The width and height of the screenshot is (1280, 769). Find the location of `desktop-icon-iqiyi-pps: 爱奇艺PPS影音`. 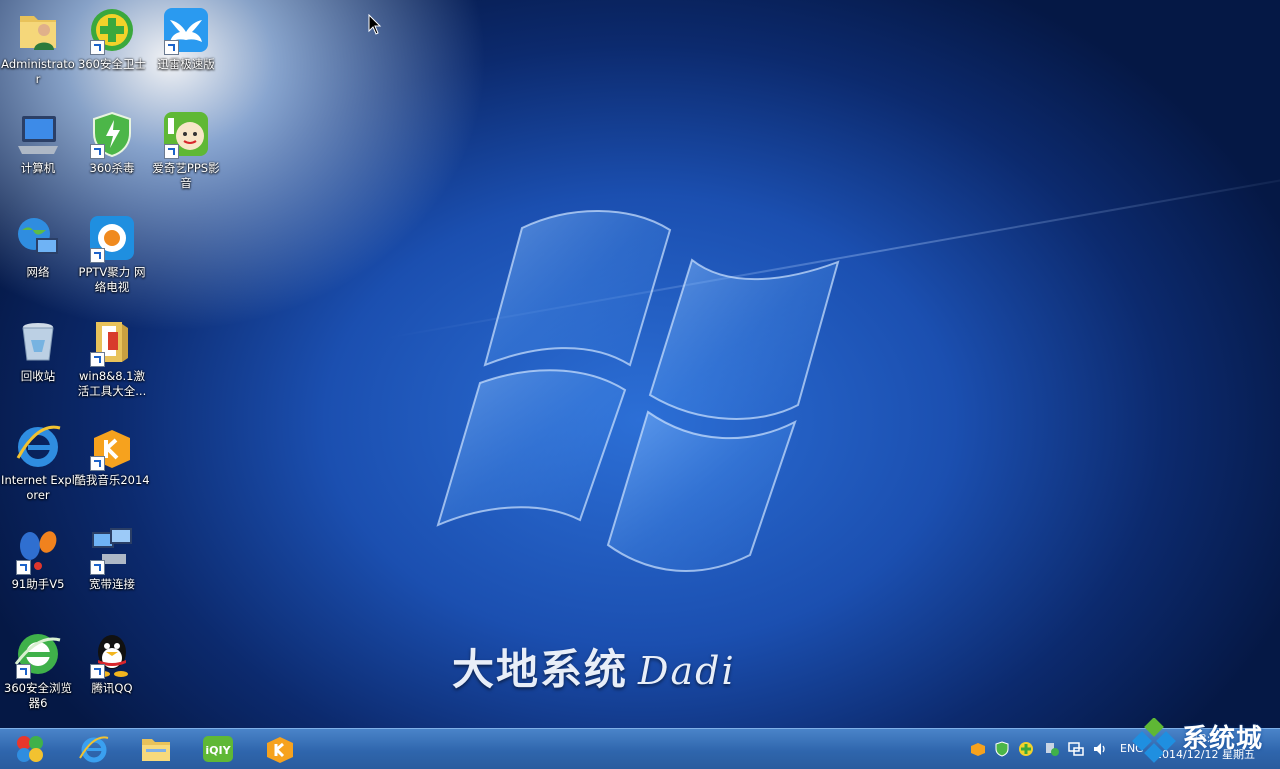

desktop-icon-iqiyi-pps: 爱奇艺PPS影音 is located at coordinates (186, 150).